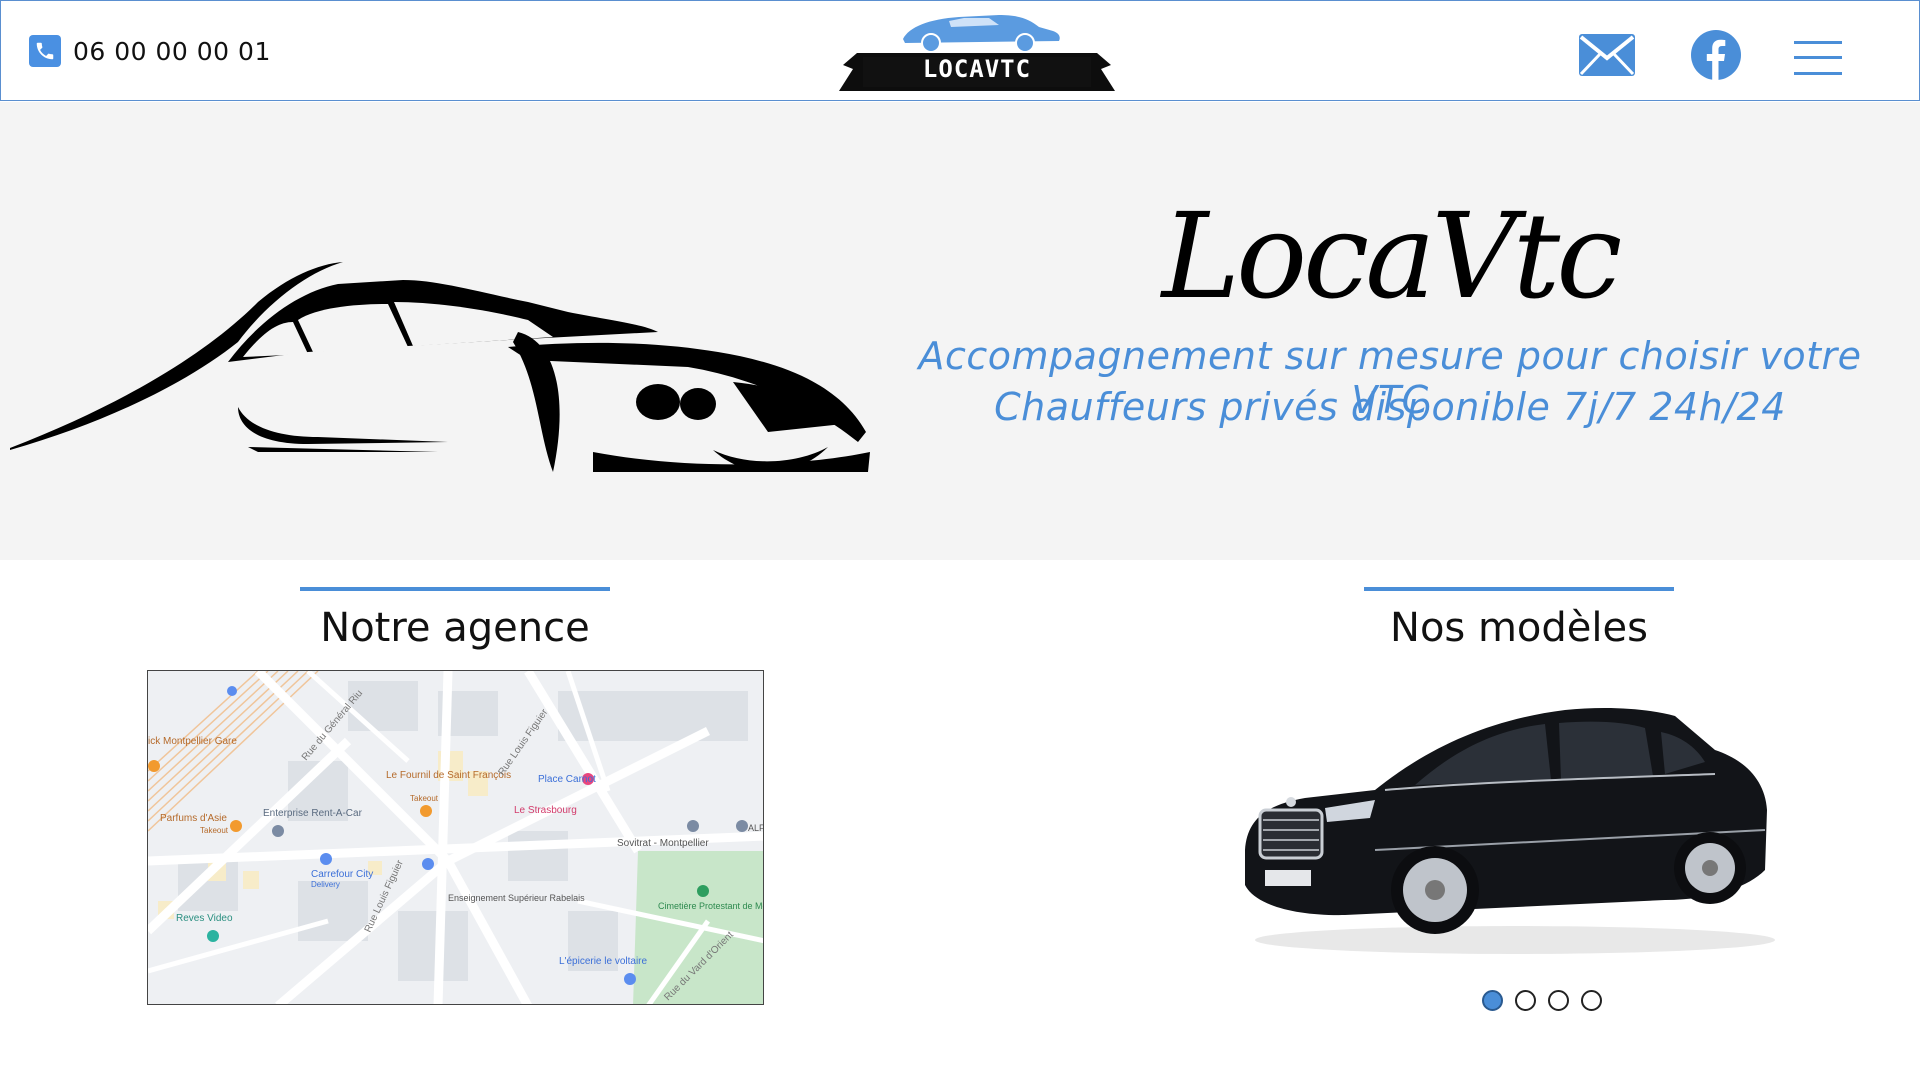  What do you see at coordinates (603, 961) in the screenshot?
I see `svg-text: L'épicerie le voltaire` at bounding box center [603, 961].